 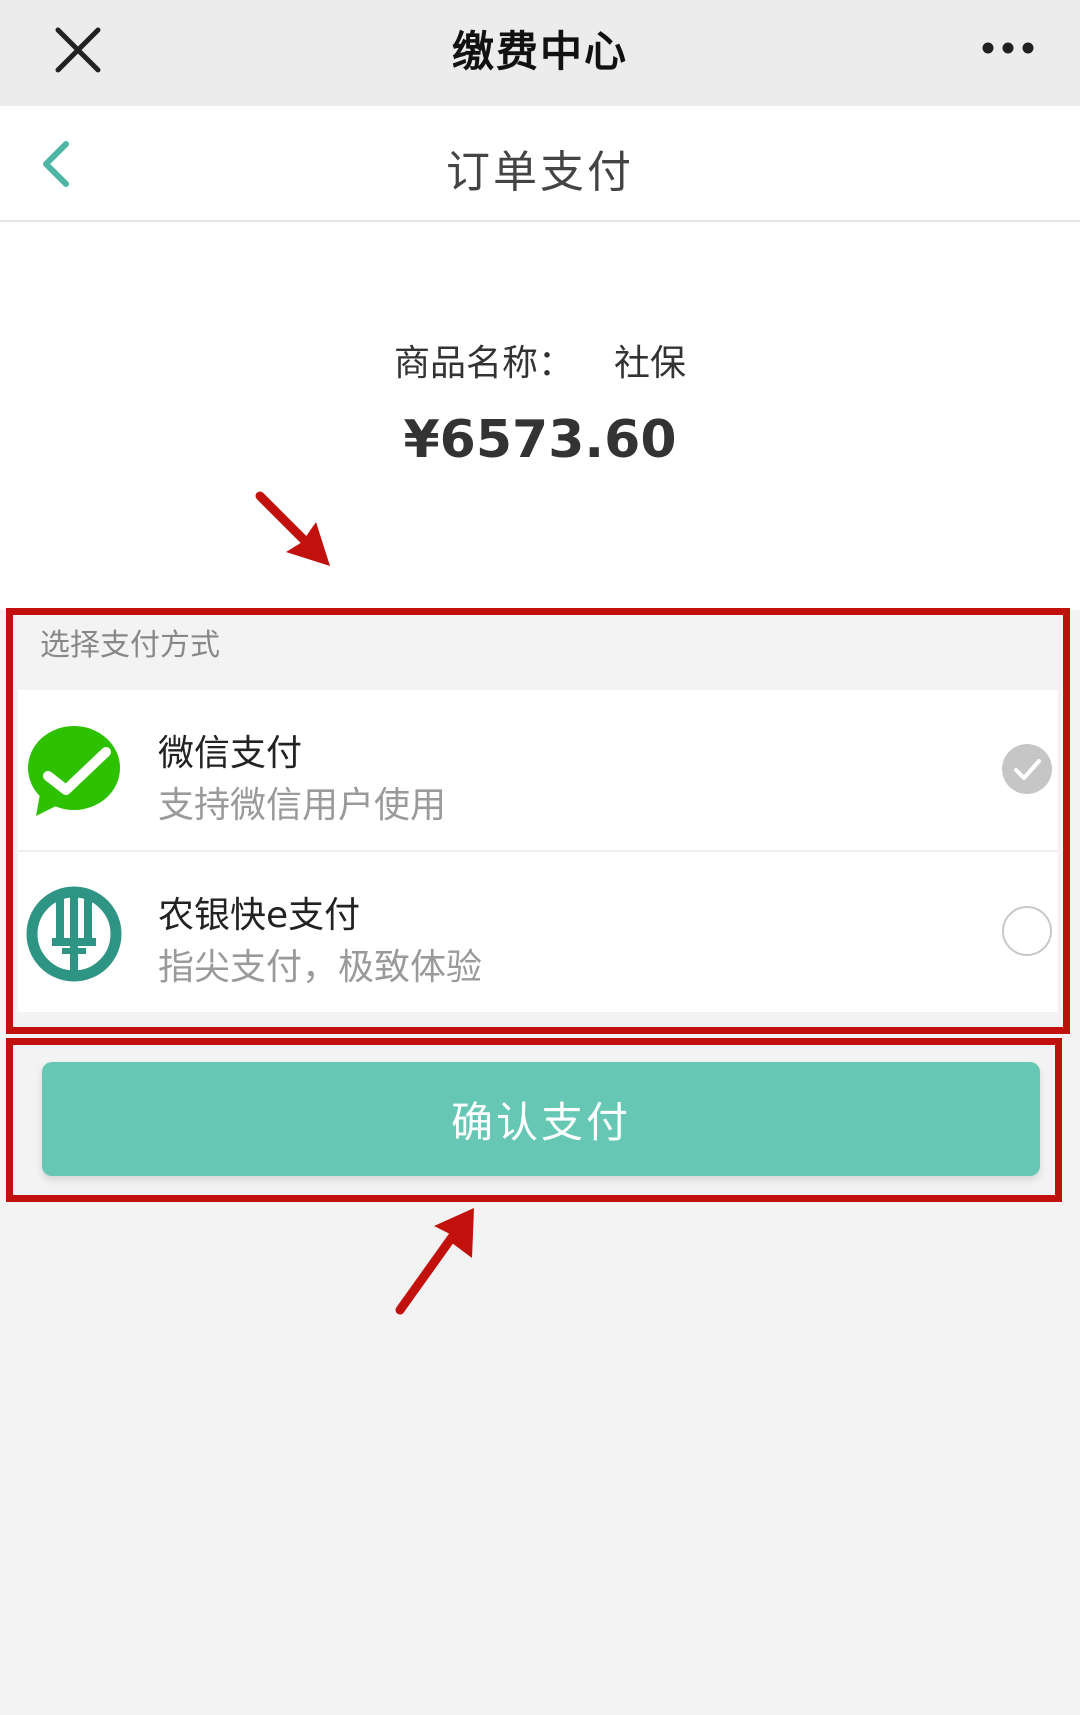 What do you see at coordinates (483, 363) in the screenshot?
I see `product-label: 商品名称：` at bounding box center [483, 363].